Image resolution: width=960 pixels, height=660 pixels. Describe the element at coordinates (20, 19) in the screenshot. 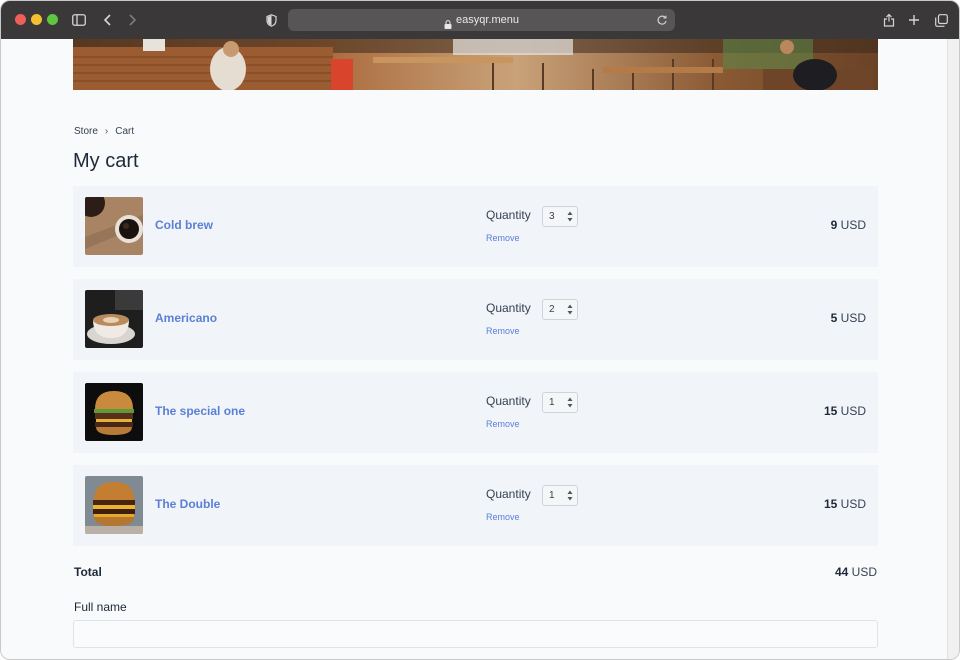

I see `close-window-button` at that location.